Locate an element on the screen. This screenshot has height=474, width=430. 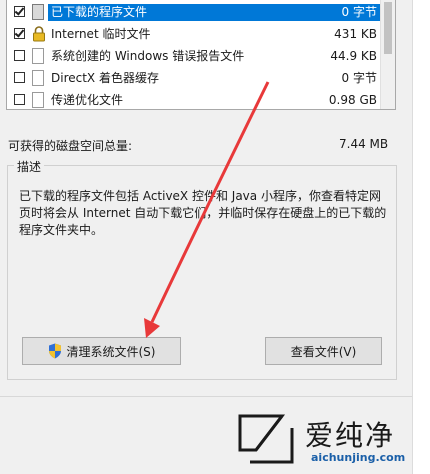
scrollbar-thumb is located at coordinates (388, 28).